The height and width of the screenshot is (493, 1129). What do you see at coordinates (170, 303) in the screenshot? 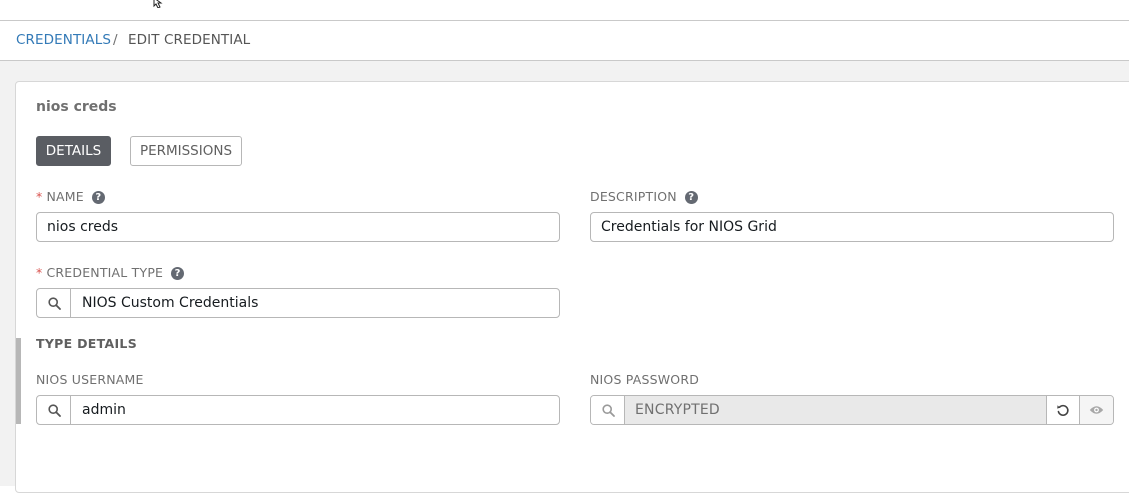
I see `credential-type-value: NIOS Custom Credentials` at bounding box center [170, 303].